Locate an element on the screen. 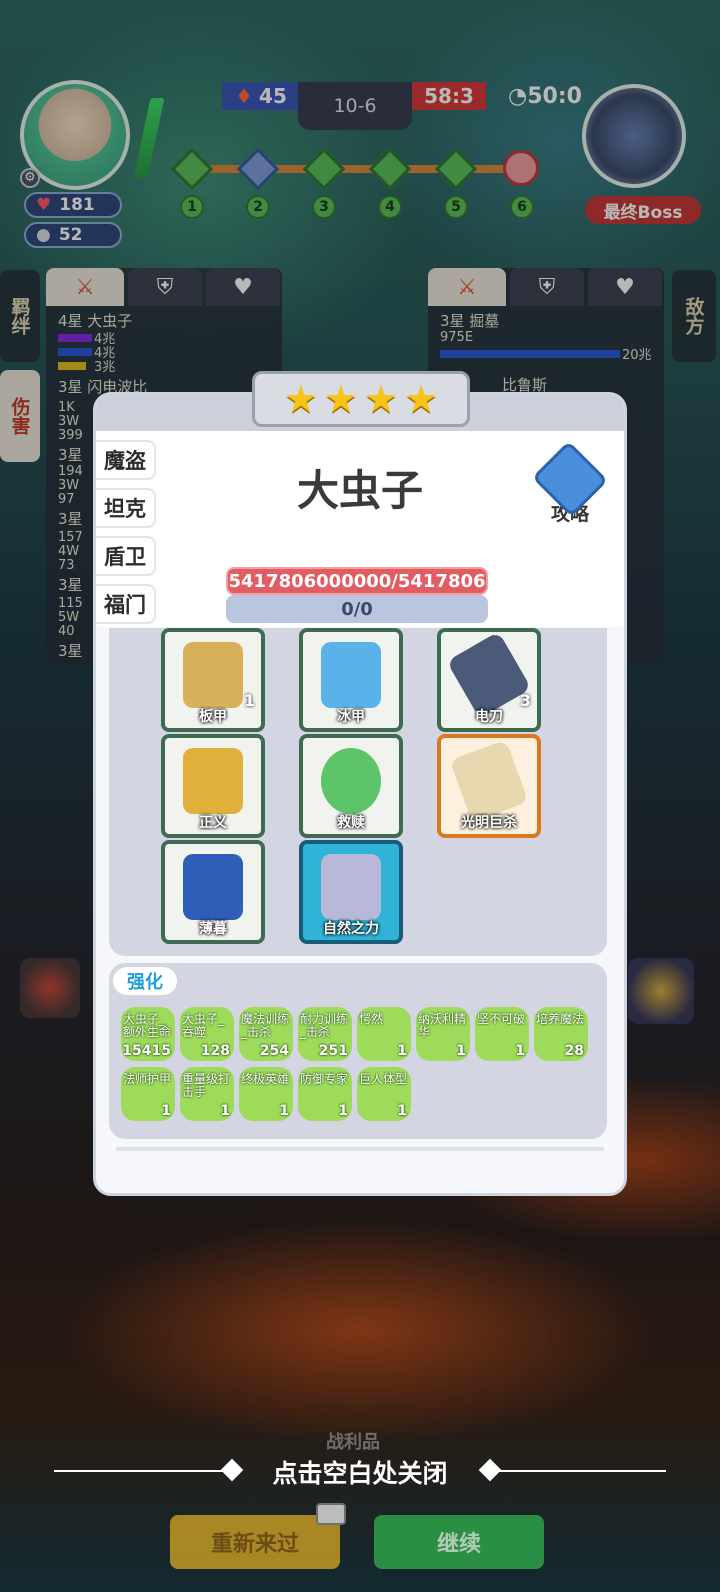 The image size is (720, 1592). enhance-chip: 培养魔法 28 is located at coordinates (561, 1034).